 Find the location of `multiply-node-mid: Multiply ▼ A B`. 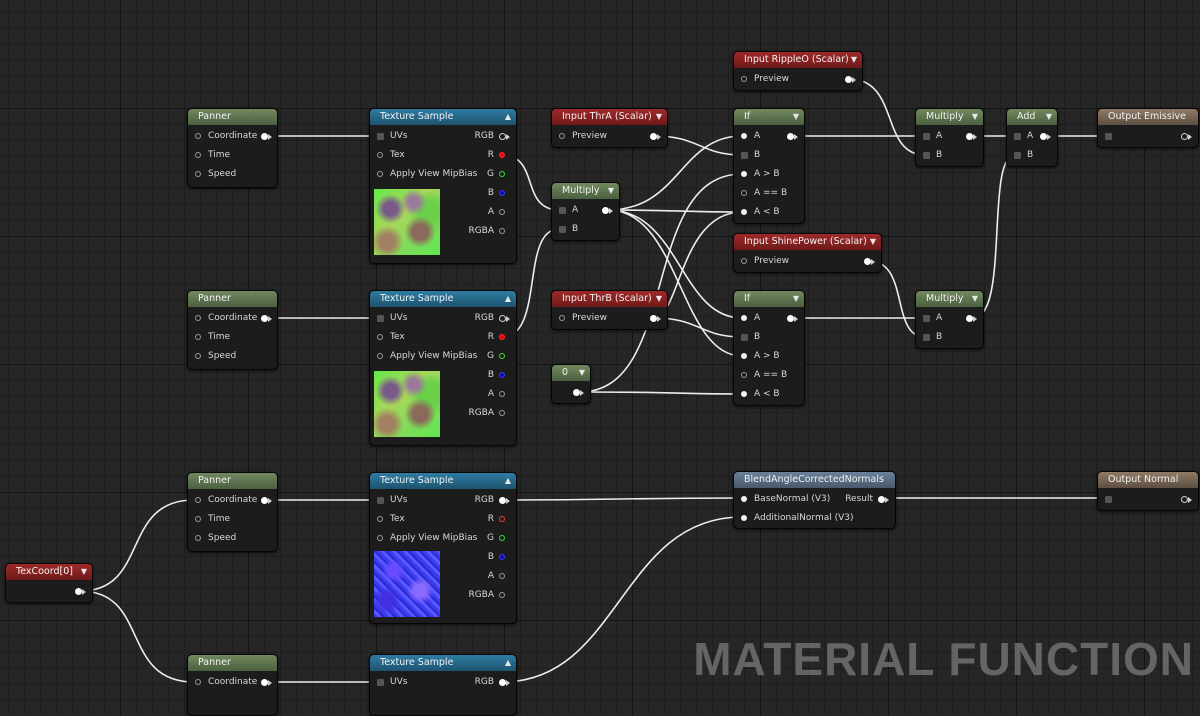

multiply-node-mid: Multiply ▼ A B is located at coordinates (585, 211).